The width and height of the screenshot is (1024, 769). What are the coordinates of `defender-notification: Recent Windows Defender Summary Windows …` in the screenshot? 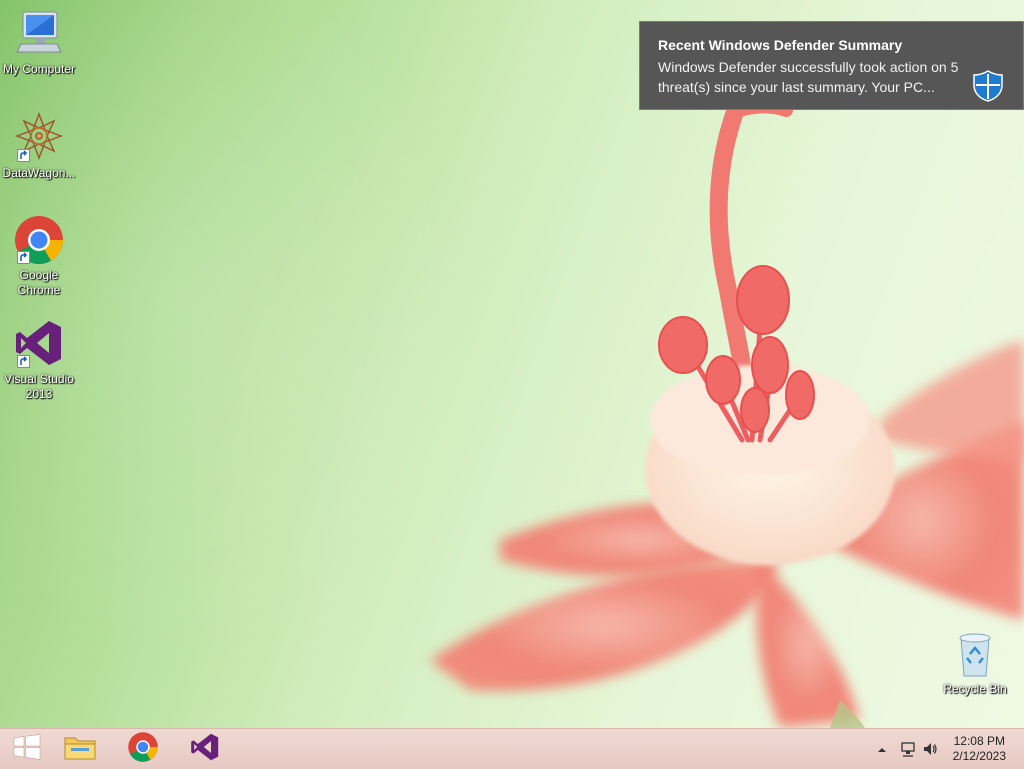 It's located at (831, 65).